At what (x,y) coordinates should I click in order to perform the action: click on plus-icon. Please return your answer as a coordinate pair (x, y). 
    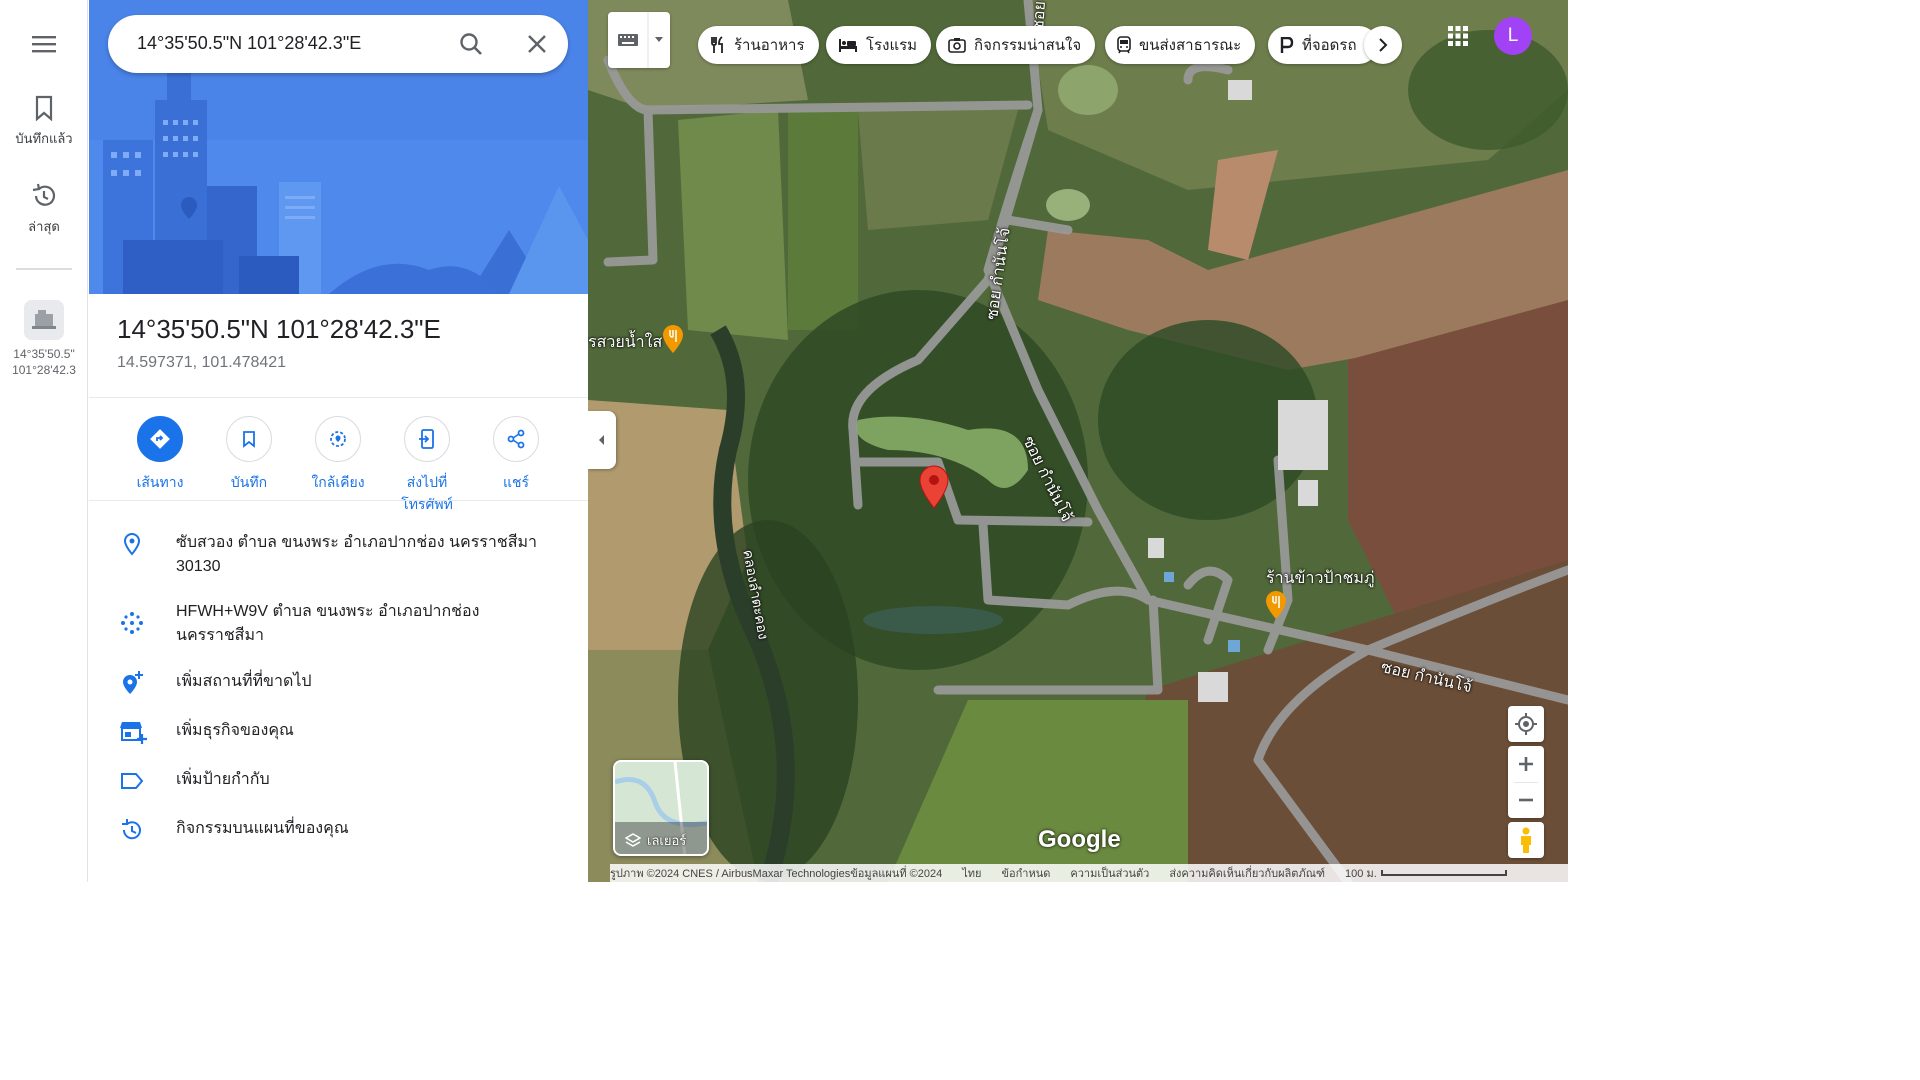
    Looking at the image, I should click on (1526, 764).